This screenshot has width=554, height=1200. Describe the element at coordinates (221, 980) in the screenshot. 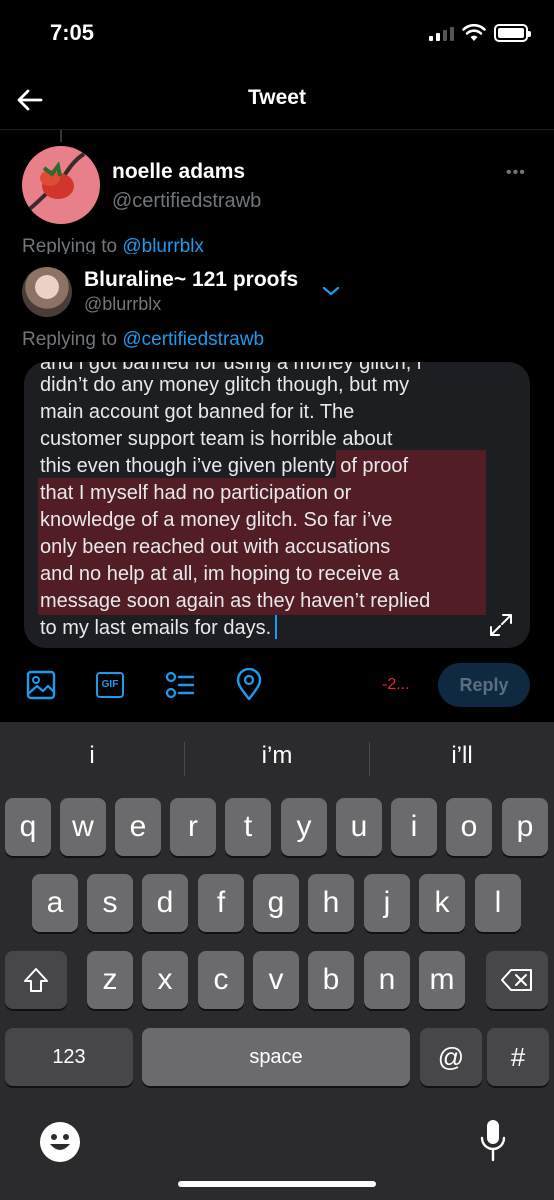

I see `key-c: c` at that location.